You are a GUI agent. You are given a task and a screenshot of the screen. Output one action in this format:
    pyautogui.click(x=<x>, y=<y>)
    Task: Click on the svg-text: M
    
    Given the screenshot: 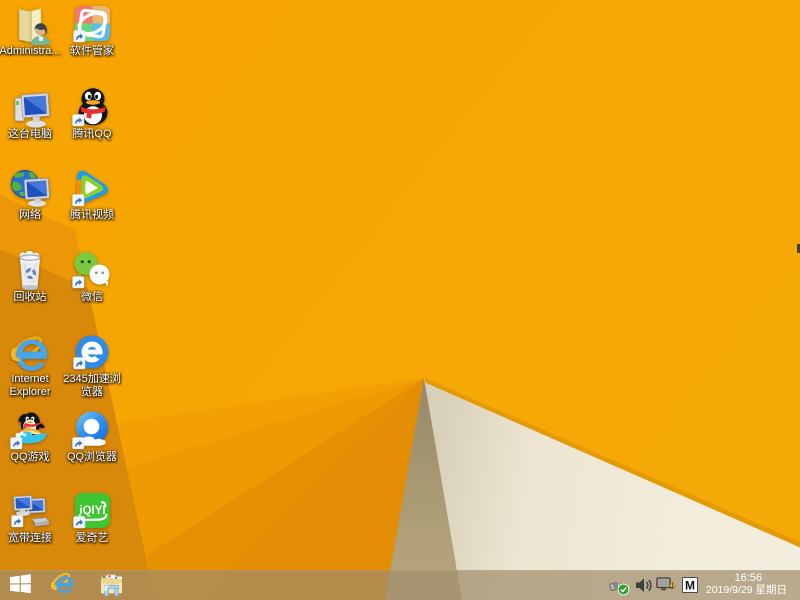 What is the action you would take?
    pyautogui.click(x=690, y=586)
    